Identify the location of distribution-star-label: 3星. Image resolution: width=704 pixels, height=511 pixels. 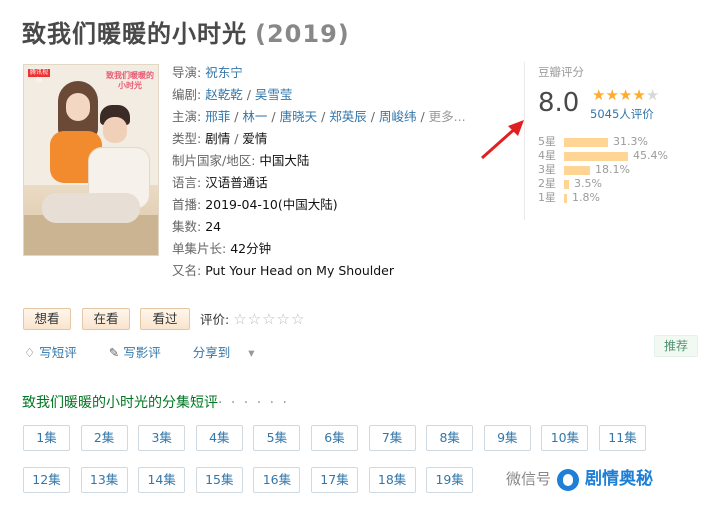
(547, 169).